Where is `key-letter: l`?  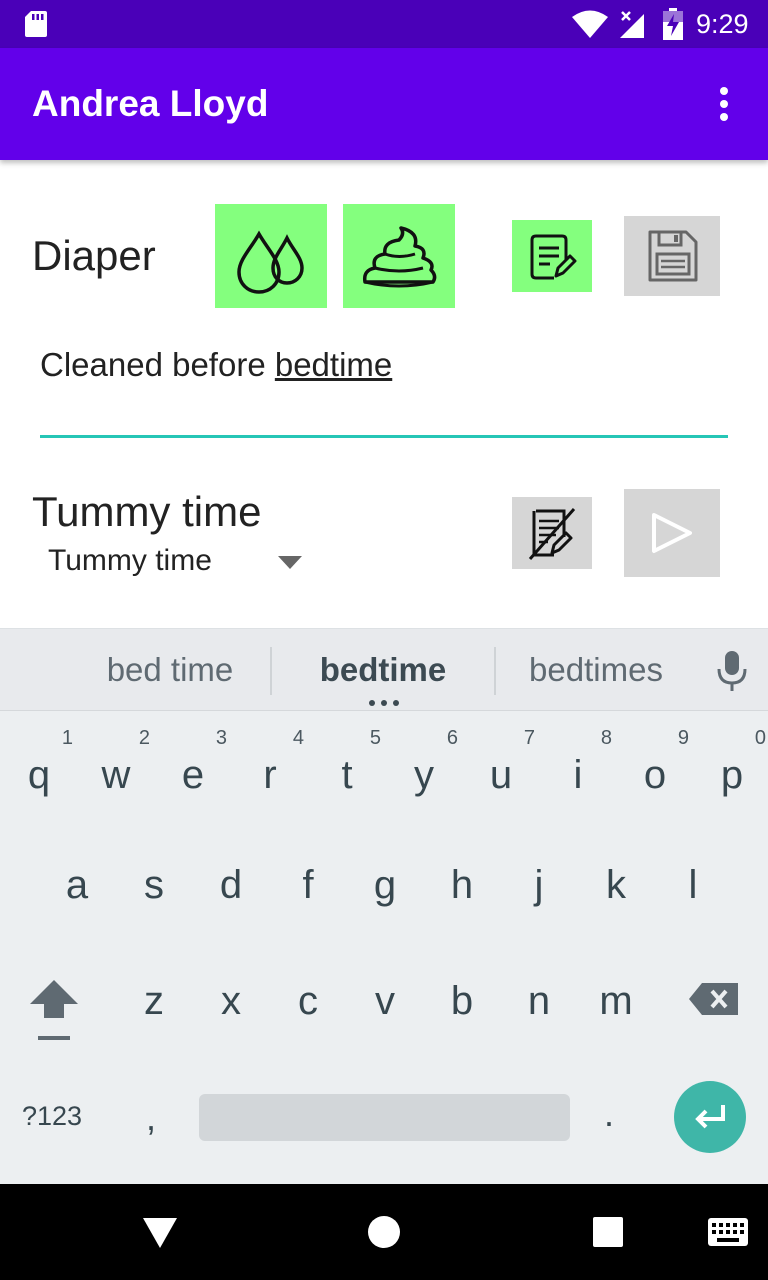 key-letter: l is located at coordinates (693, 885).